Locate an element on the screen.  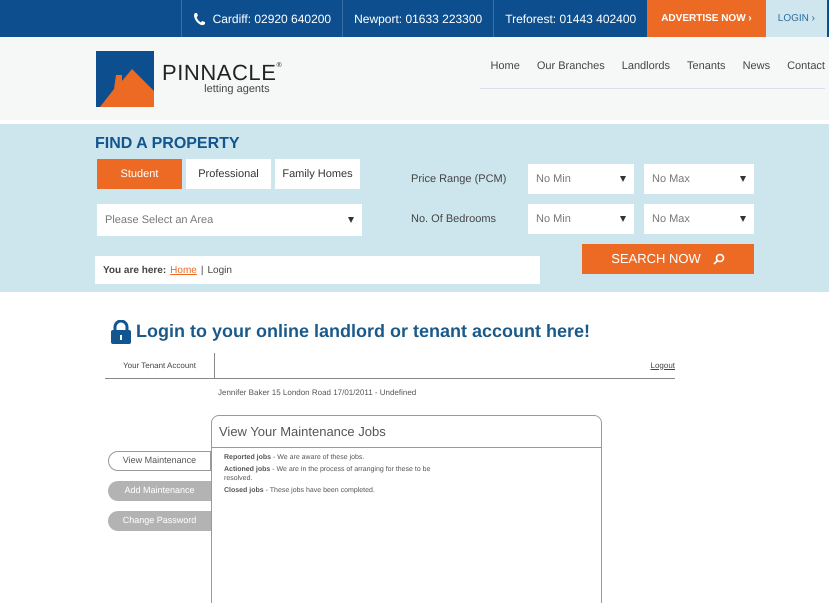
account-tab: Your Tenant Account is located at coordinates (160, 365).